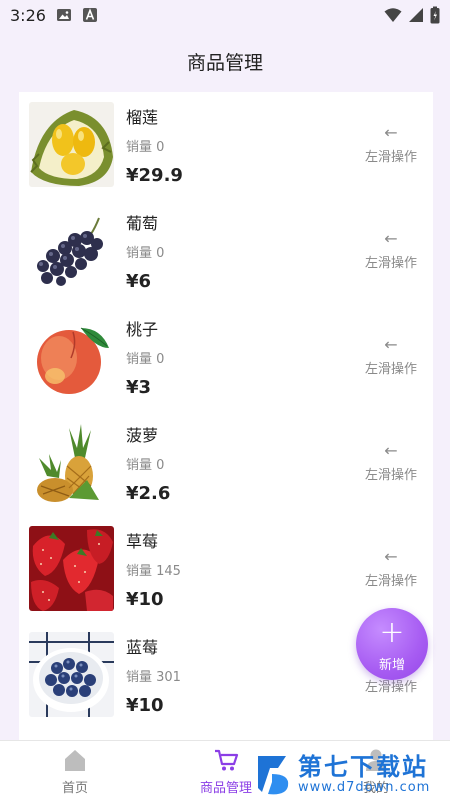 Image resolution: width=450 pixels, height=800 pixels. I want to click on page-title: 商品管理, so click(224, 62).